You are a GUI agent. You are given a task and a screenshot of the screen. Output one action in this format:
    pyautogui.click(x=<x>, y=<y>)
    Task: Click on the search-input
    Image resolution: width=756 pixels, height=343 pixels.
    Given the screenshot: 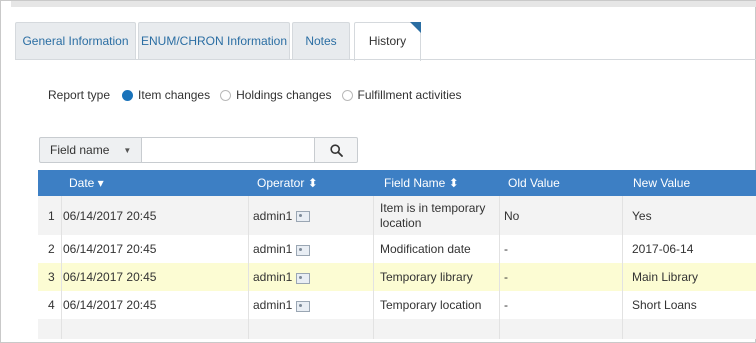 What is the action you would take?
    pyautogui.click(x=228, y=150)
    